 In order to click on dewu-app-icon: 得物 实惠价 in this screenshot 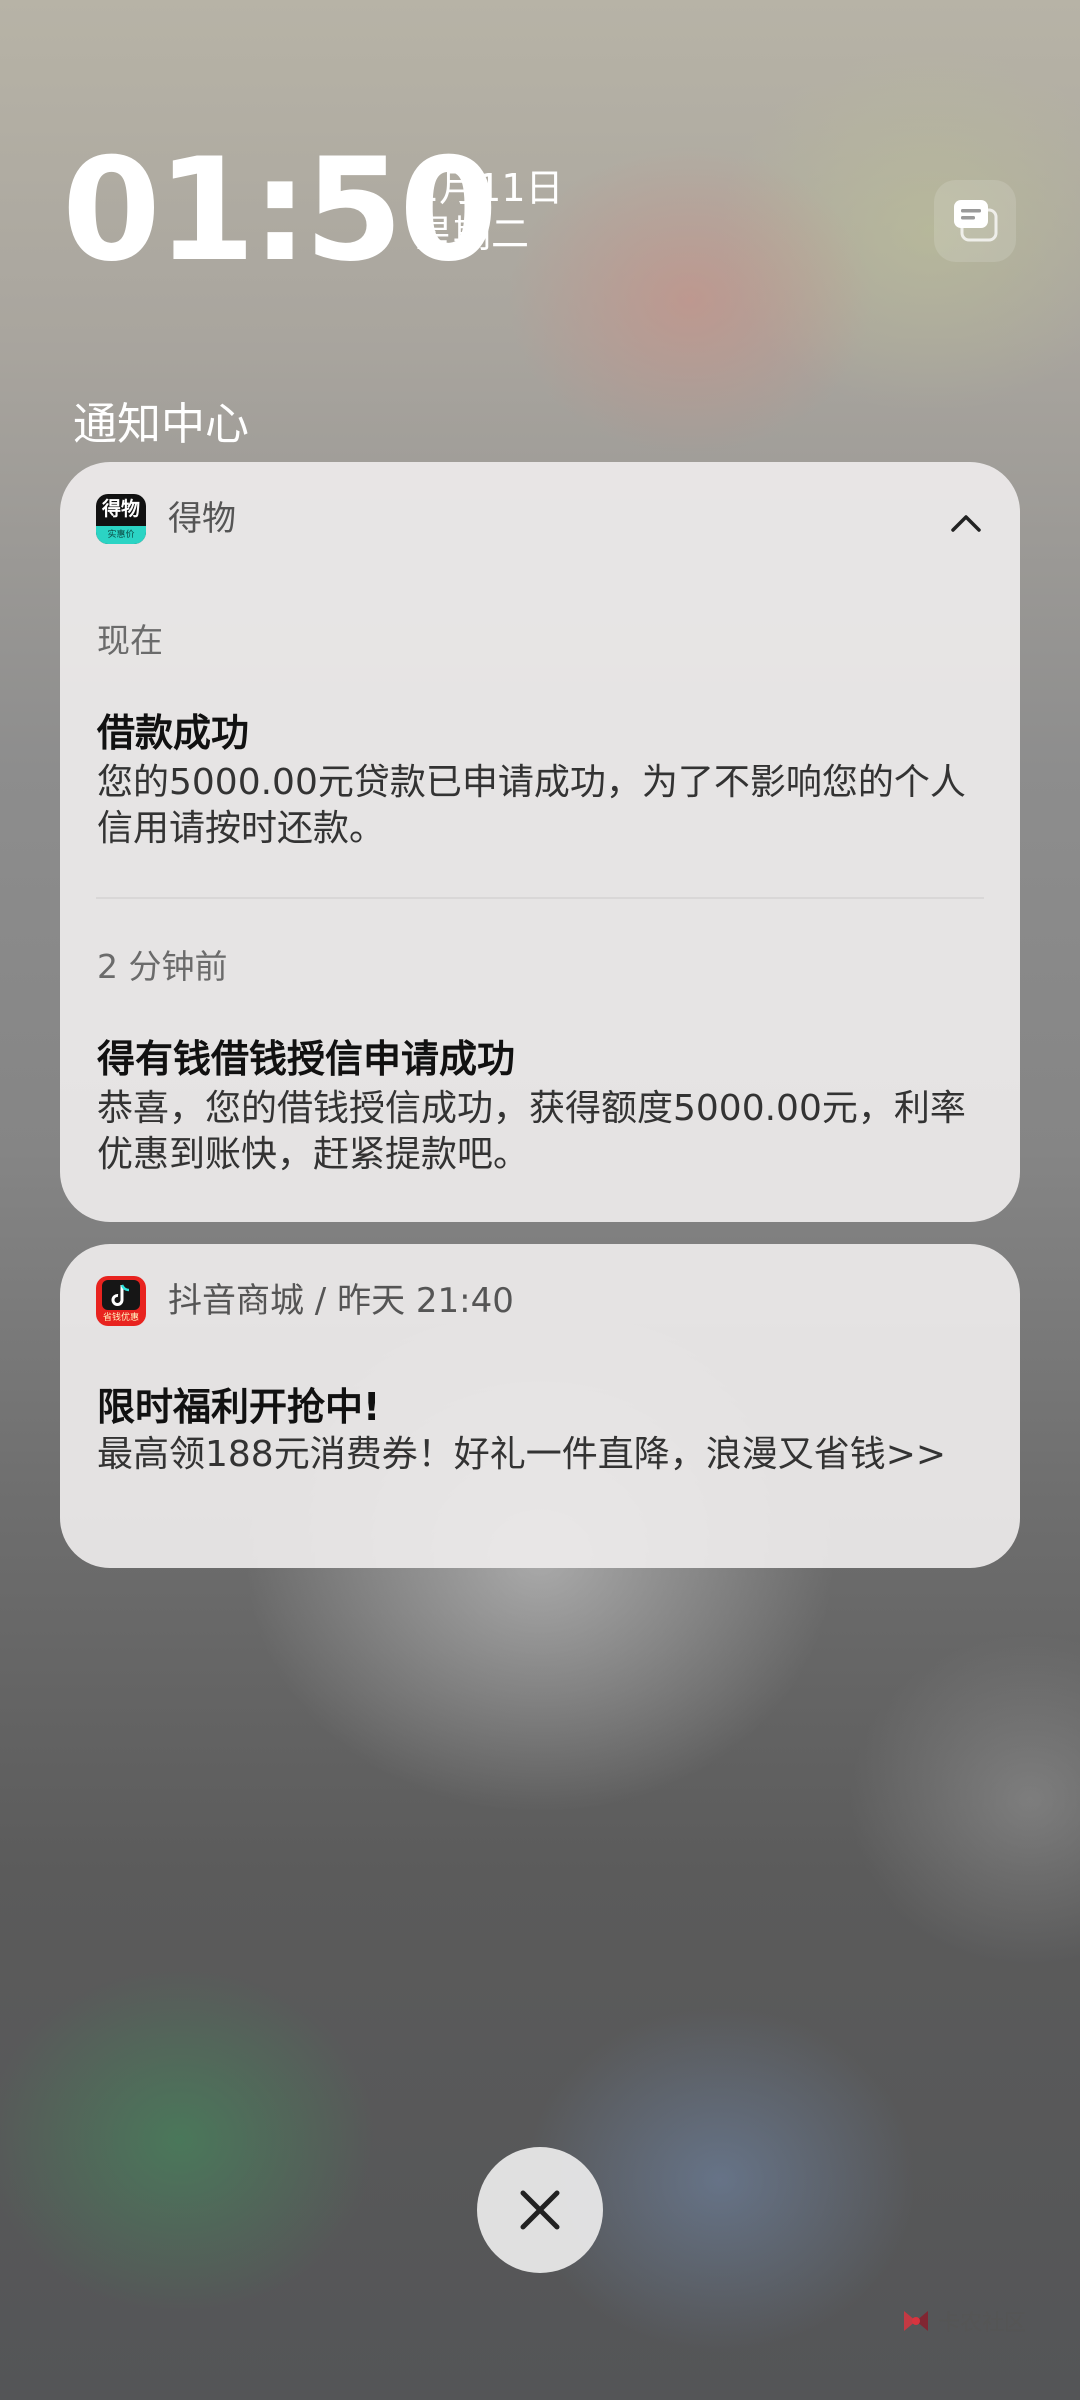, I will do `click(121, 519)`.